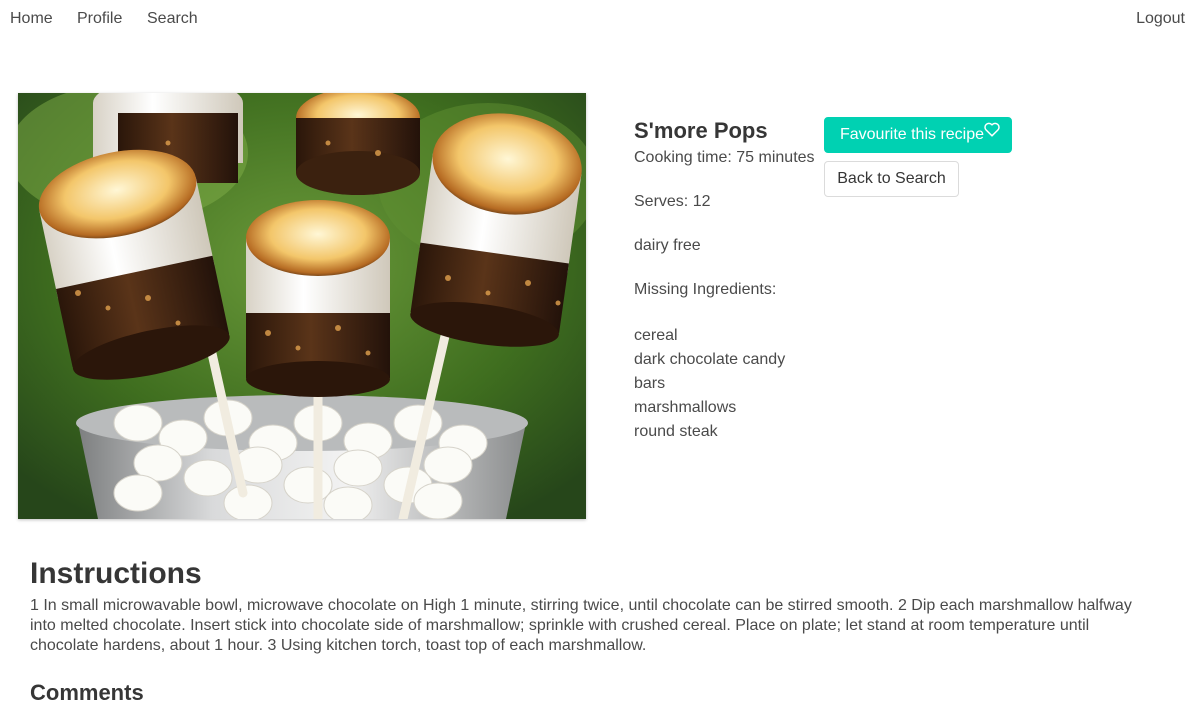 The image size is (1187, 718). Describe the element at coordinates (724, 157) in the screenshot. I see `cooking-time: Cooking time: 75 minutes` at that location.